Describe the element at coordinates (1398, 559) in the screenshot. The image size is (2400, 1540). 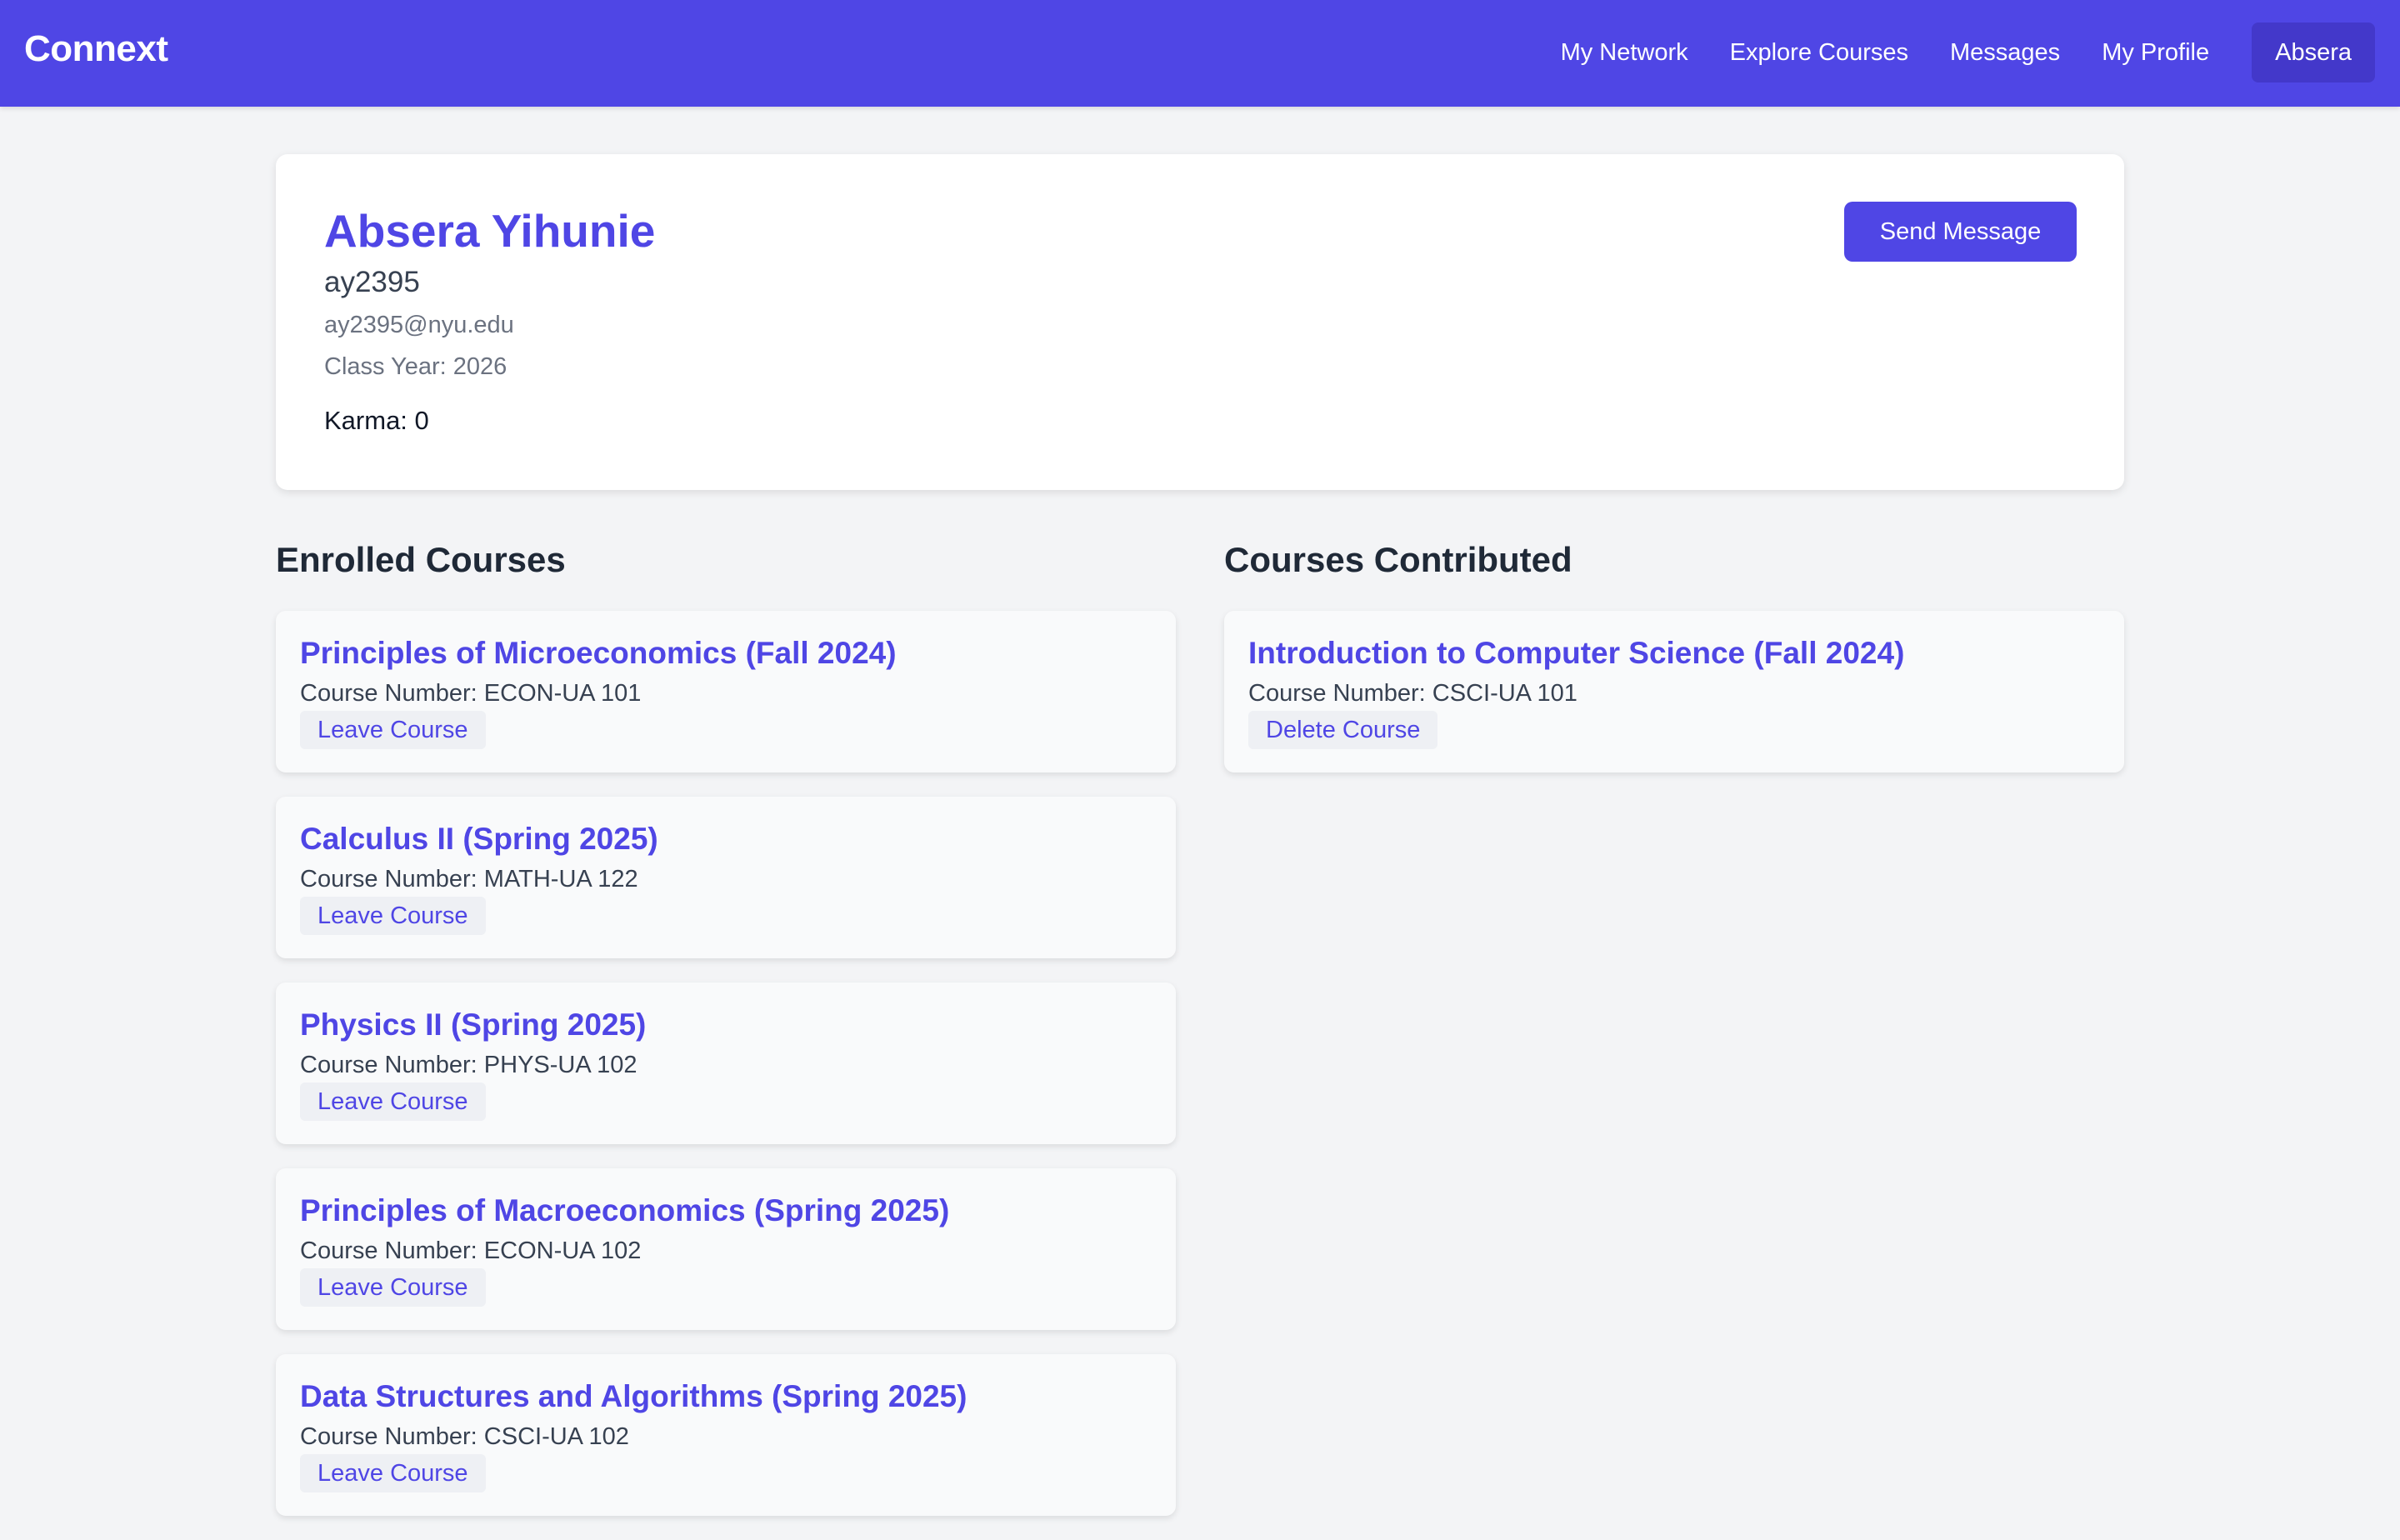
I see `courses-contributed-heading: Courses Contributed` at that location.